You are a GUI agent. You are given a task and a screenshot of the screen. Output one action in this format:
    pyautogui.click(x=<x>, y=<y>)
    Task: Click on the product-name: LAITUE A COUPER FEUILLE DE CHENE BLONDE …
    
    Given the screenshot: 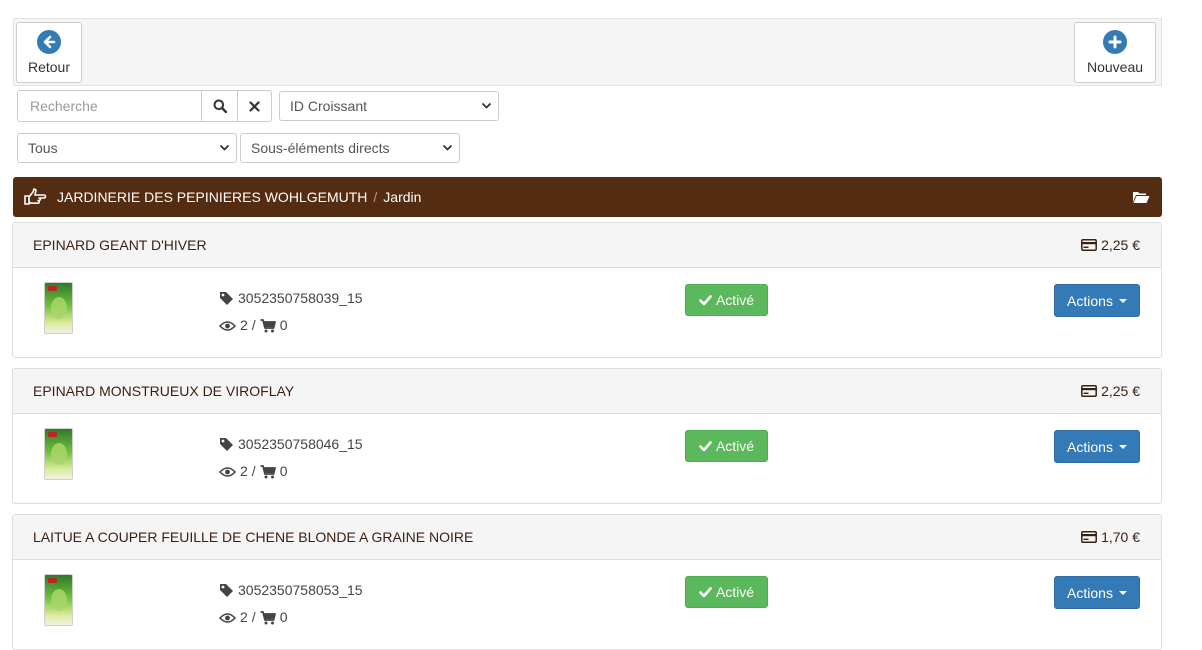 What is the action you would take?
    pyautogui.click(x=557, y=537)
    